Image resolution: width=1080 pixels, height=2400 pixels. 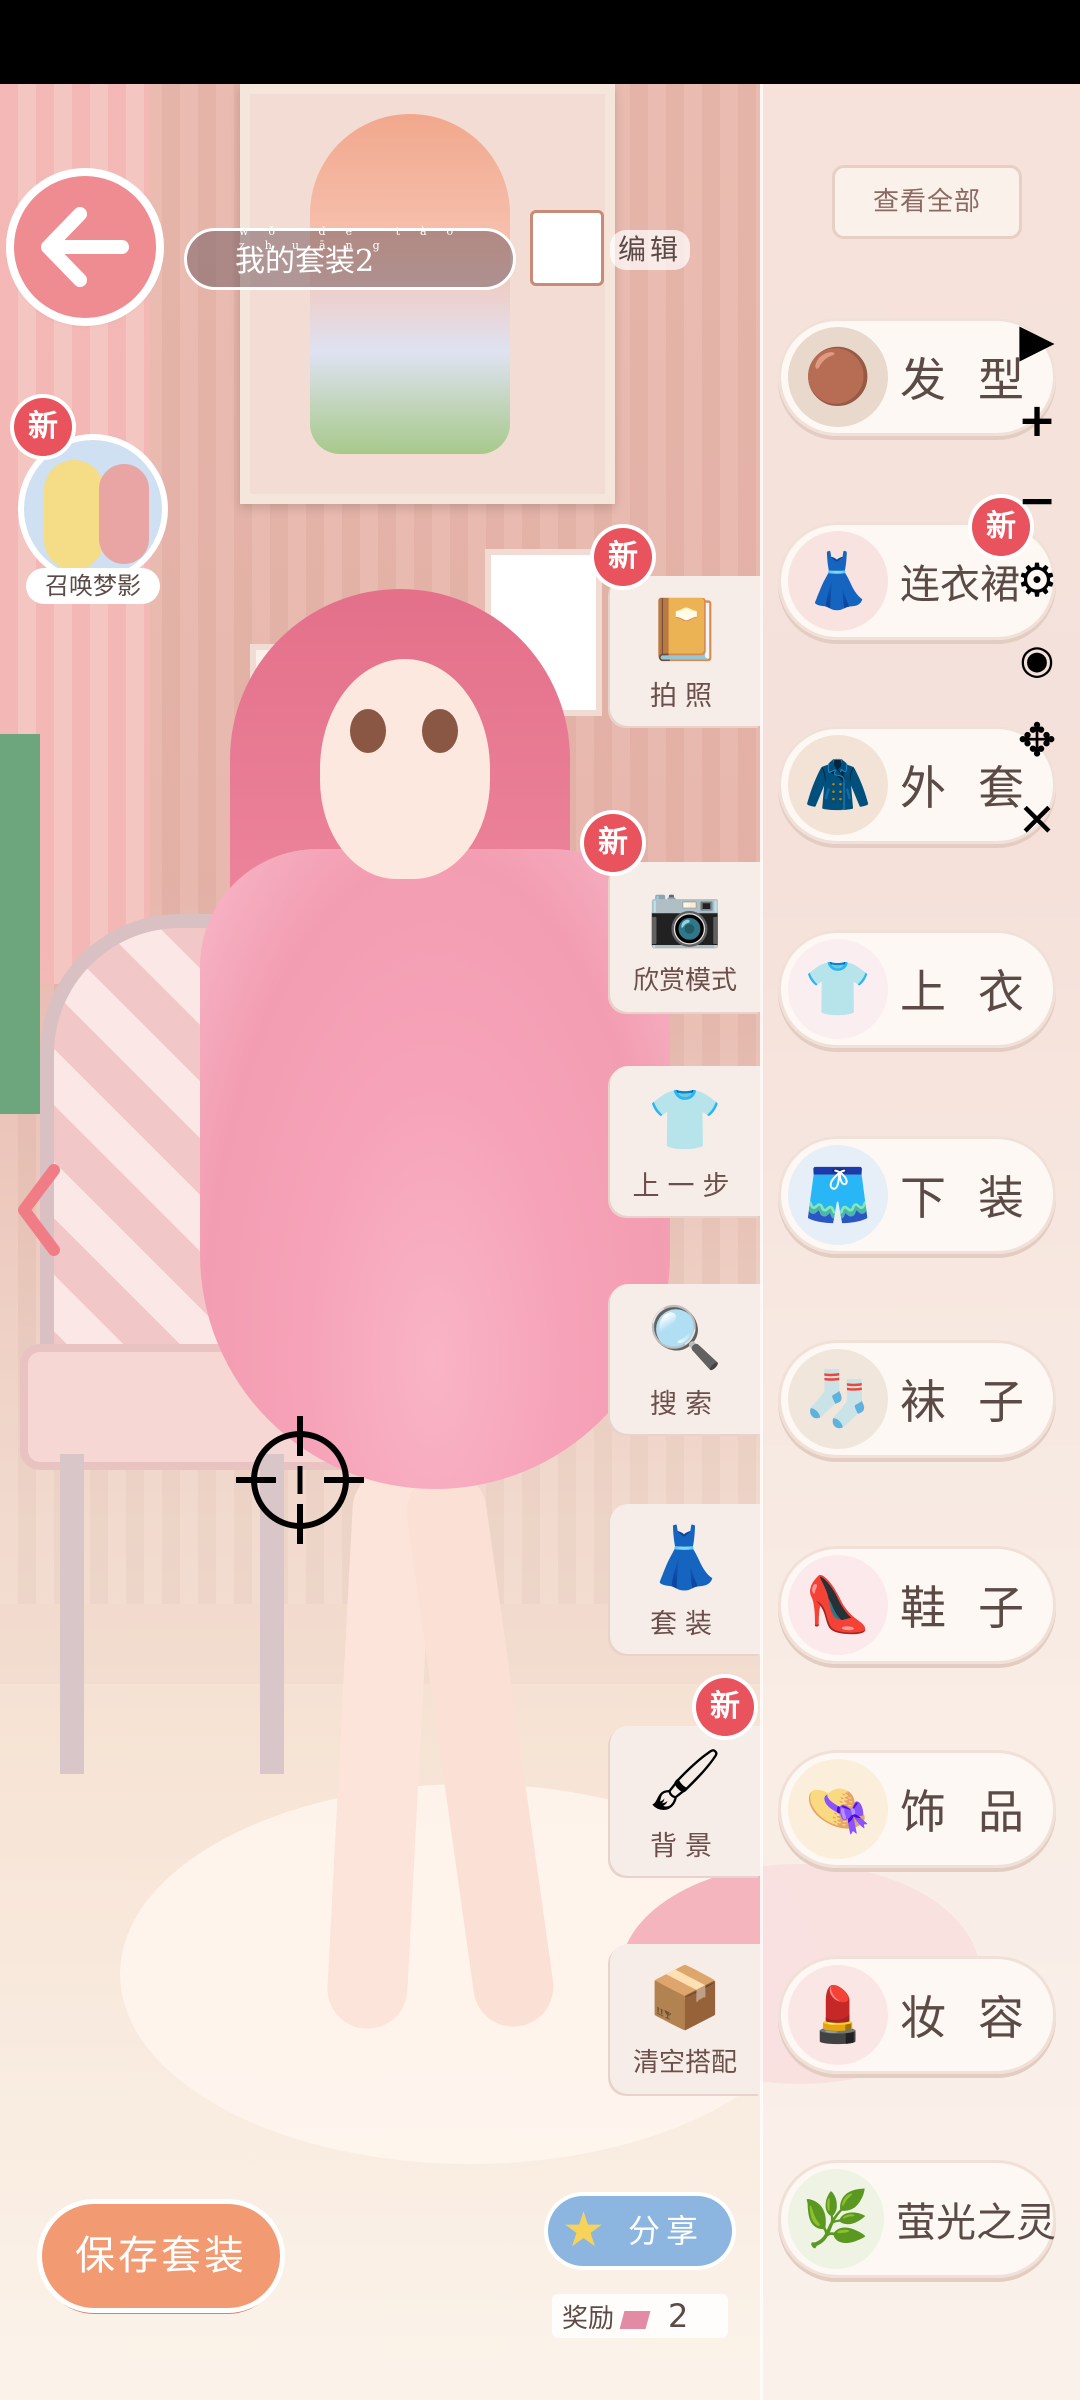 I want to click on category-label: 妆容, so click(x=978, y=2018).